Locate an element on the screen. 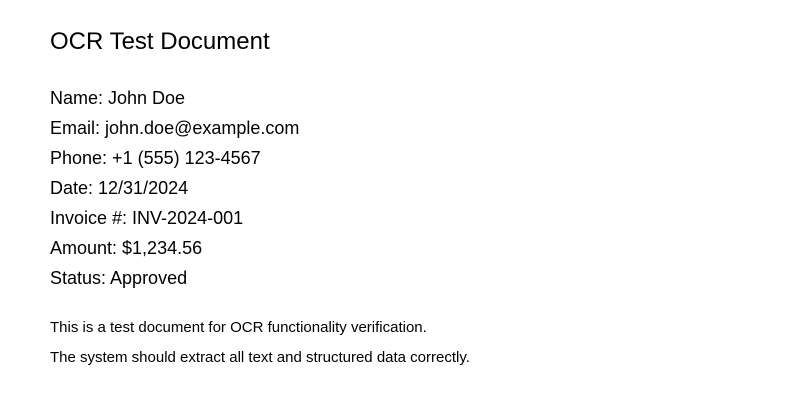  field-amount: Amount: $1,234.56 is located at coordinates (126, 248).